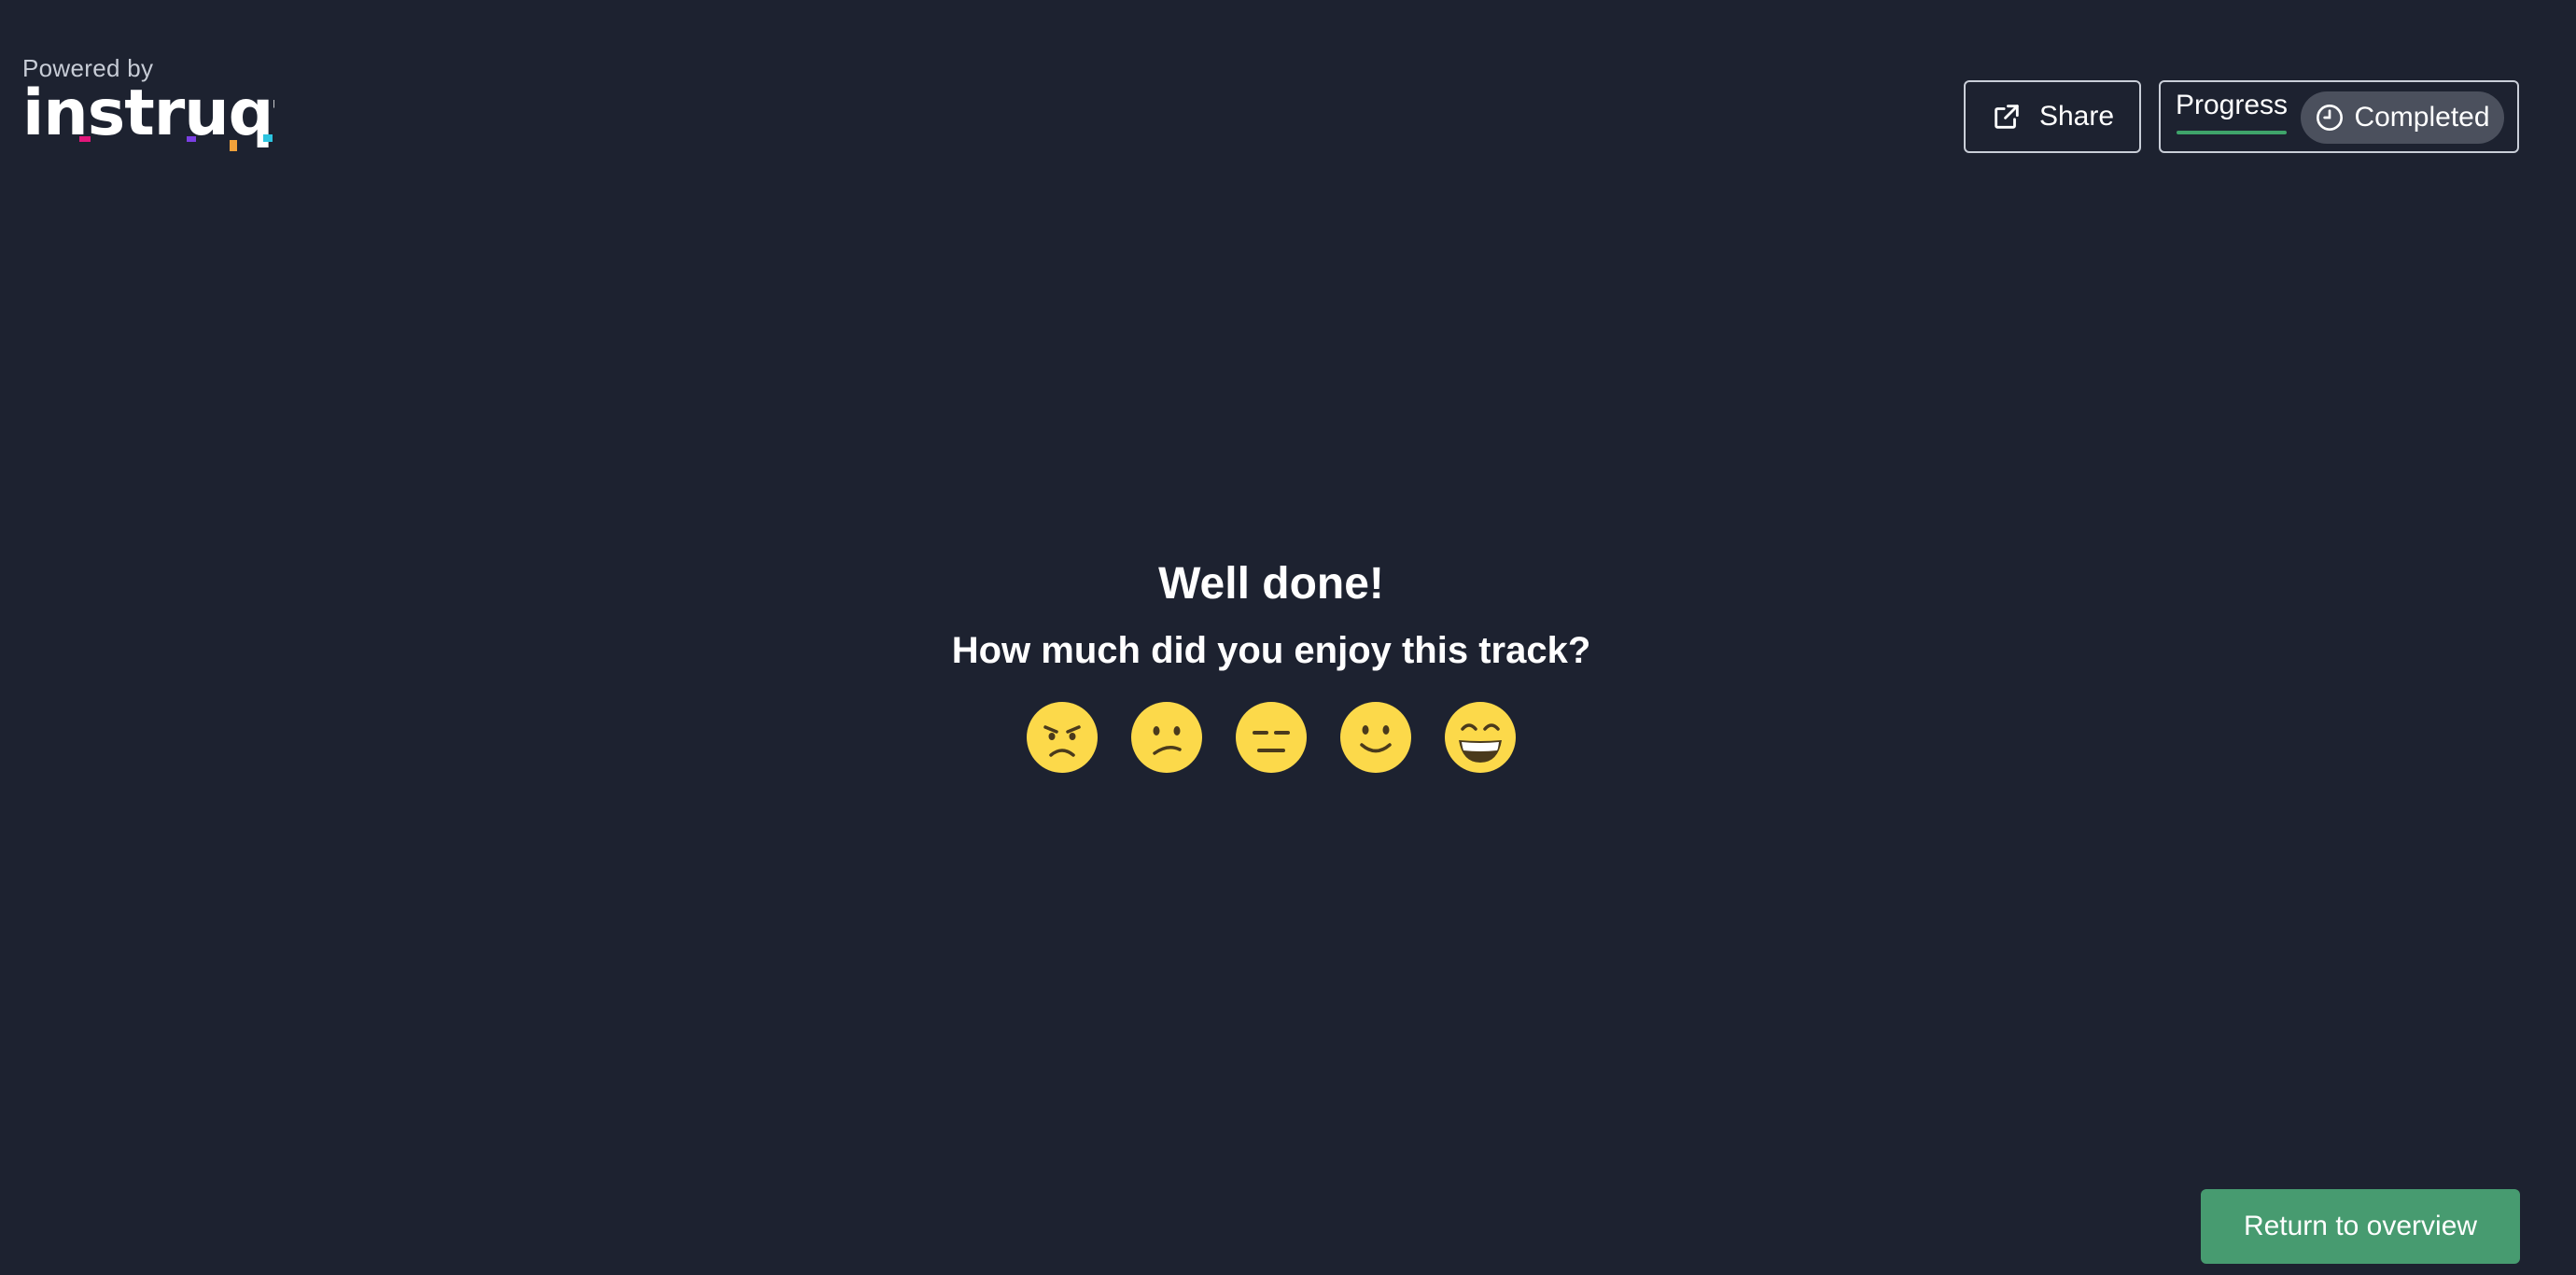 This screenshot has width=2576, height=1275. Describe the element at coordinates (2360, 1226) in the screenshot. I see `return-to-overview-button: Return to overview` at that location.